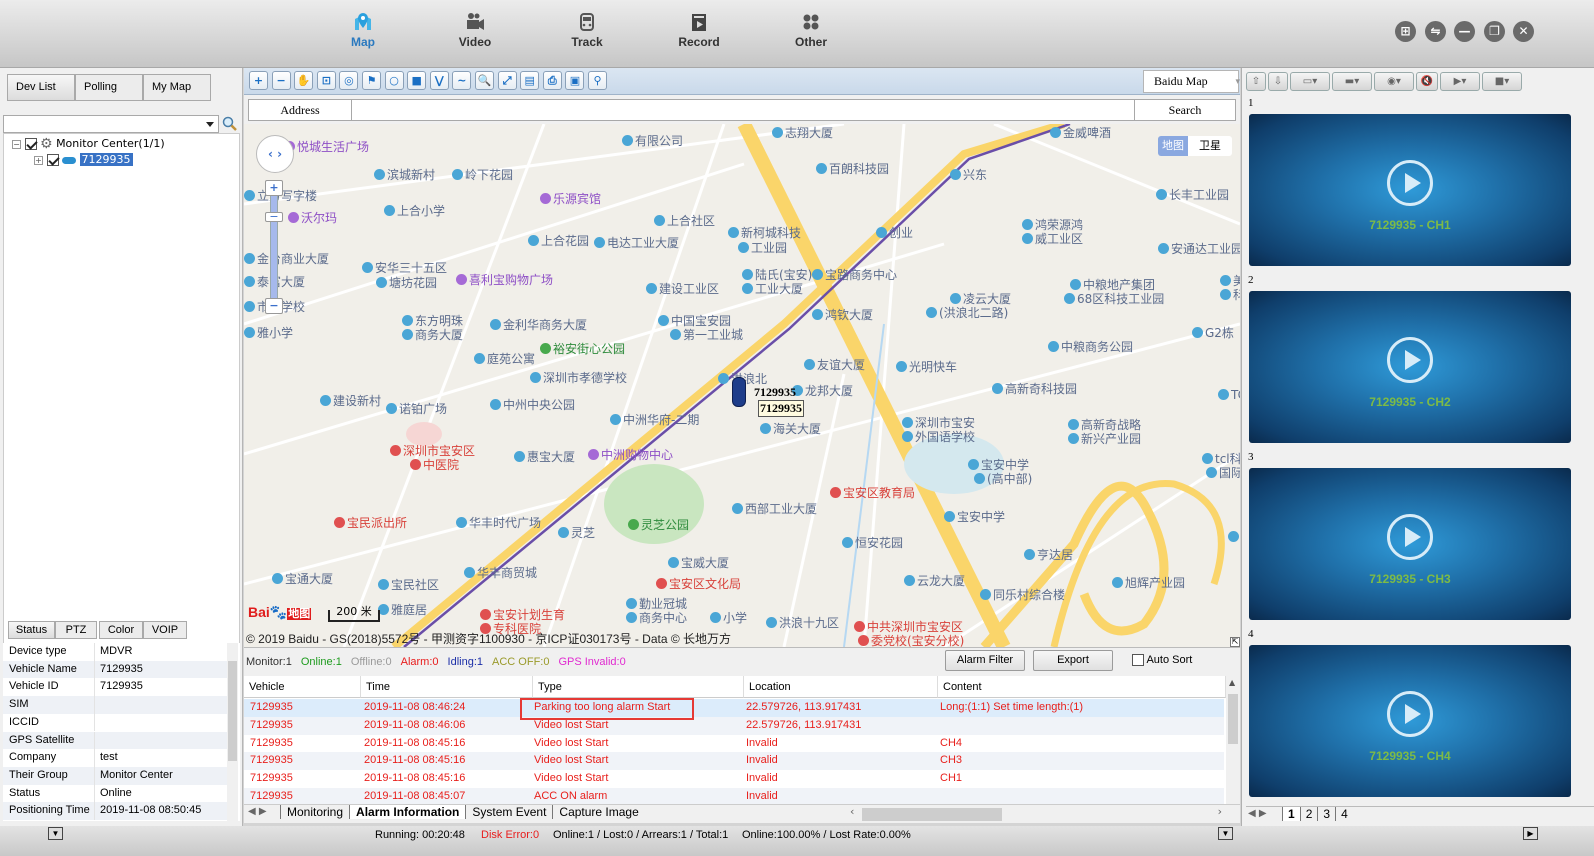 The image size is (1594, 856). I want to click on map-poi: 鸿钦大厦, so click(842, 314).